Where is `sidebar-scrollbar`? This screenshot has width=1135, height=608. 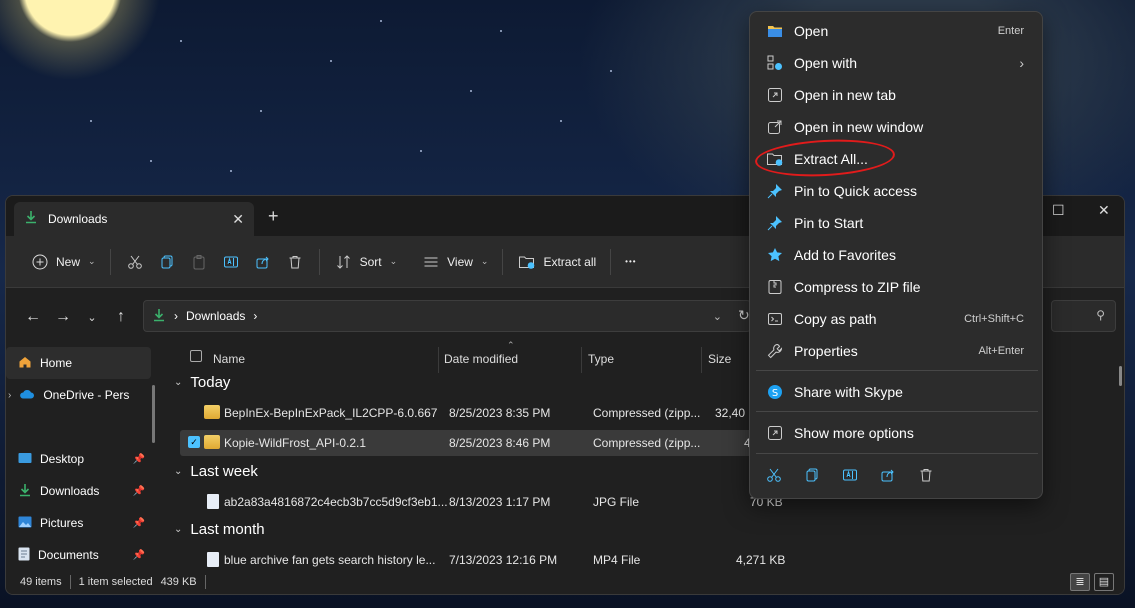
sidebar-scrollbar is located at coordinates (153, 414).